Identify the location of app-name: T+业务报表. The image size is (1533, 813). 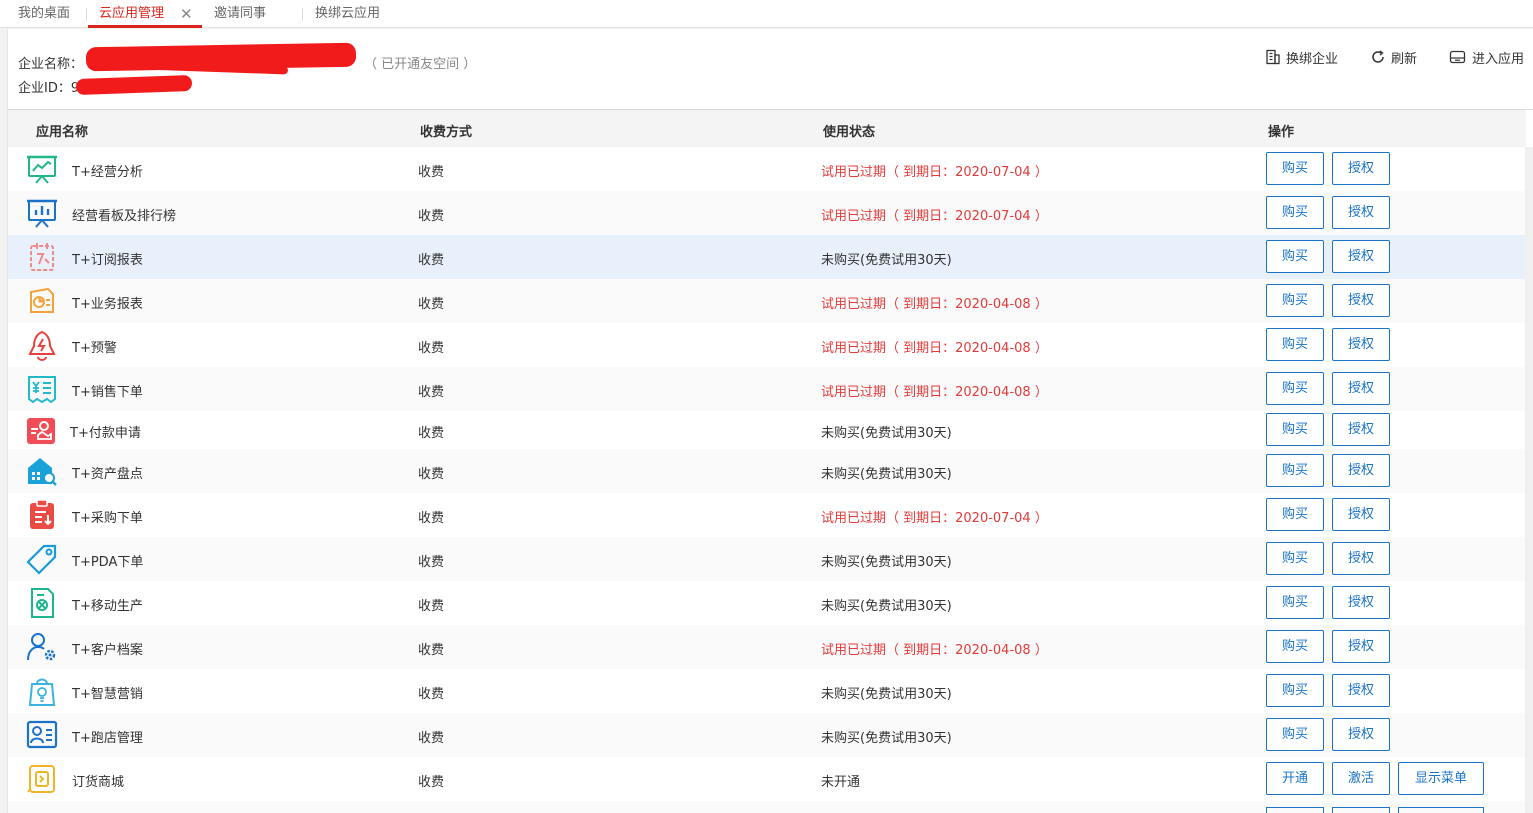
(107, 304).